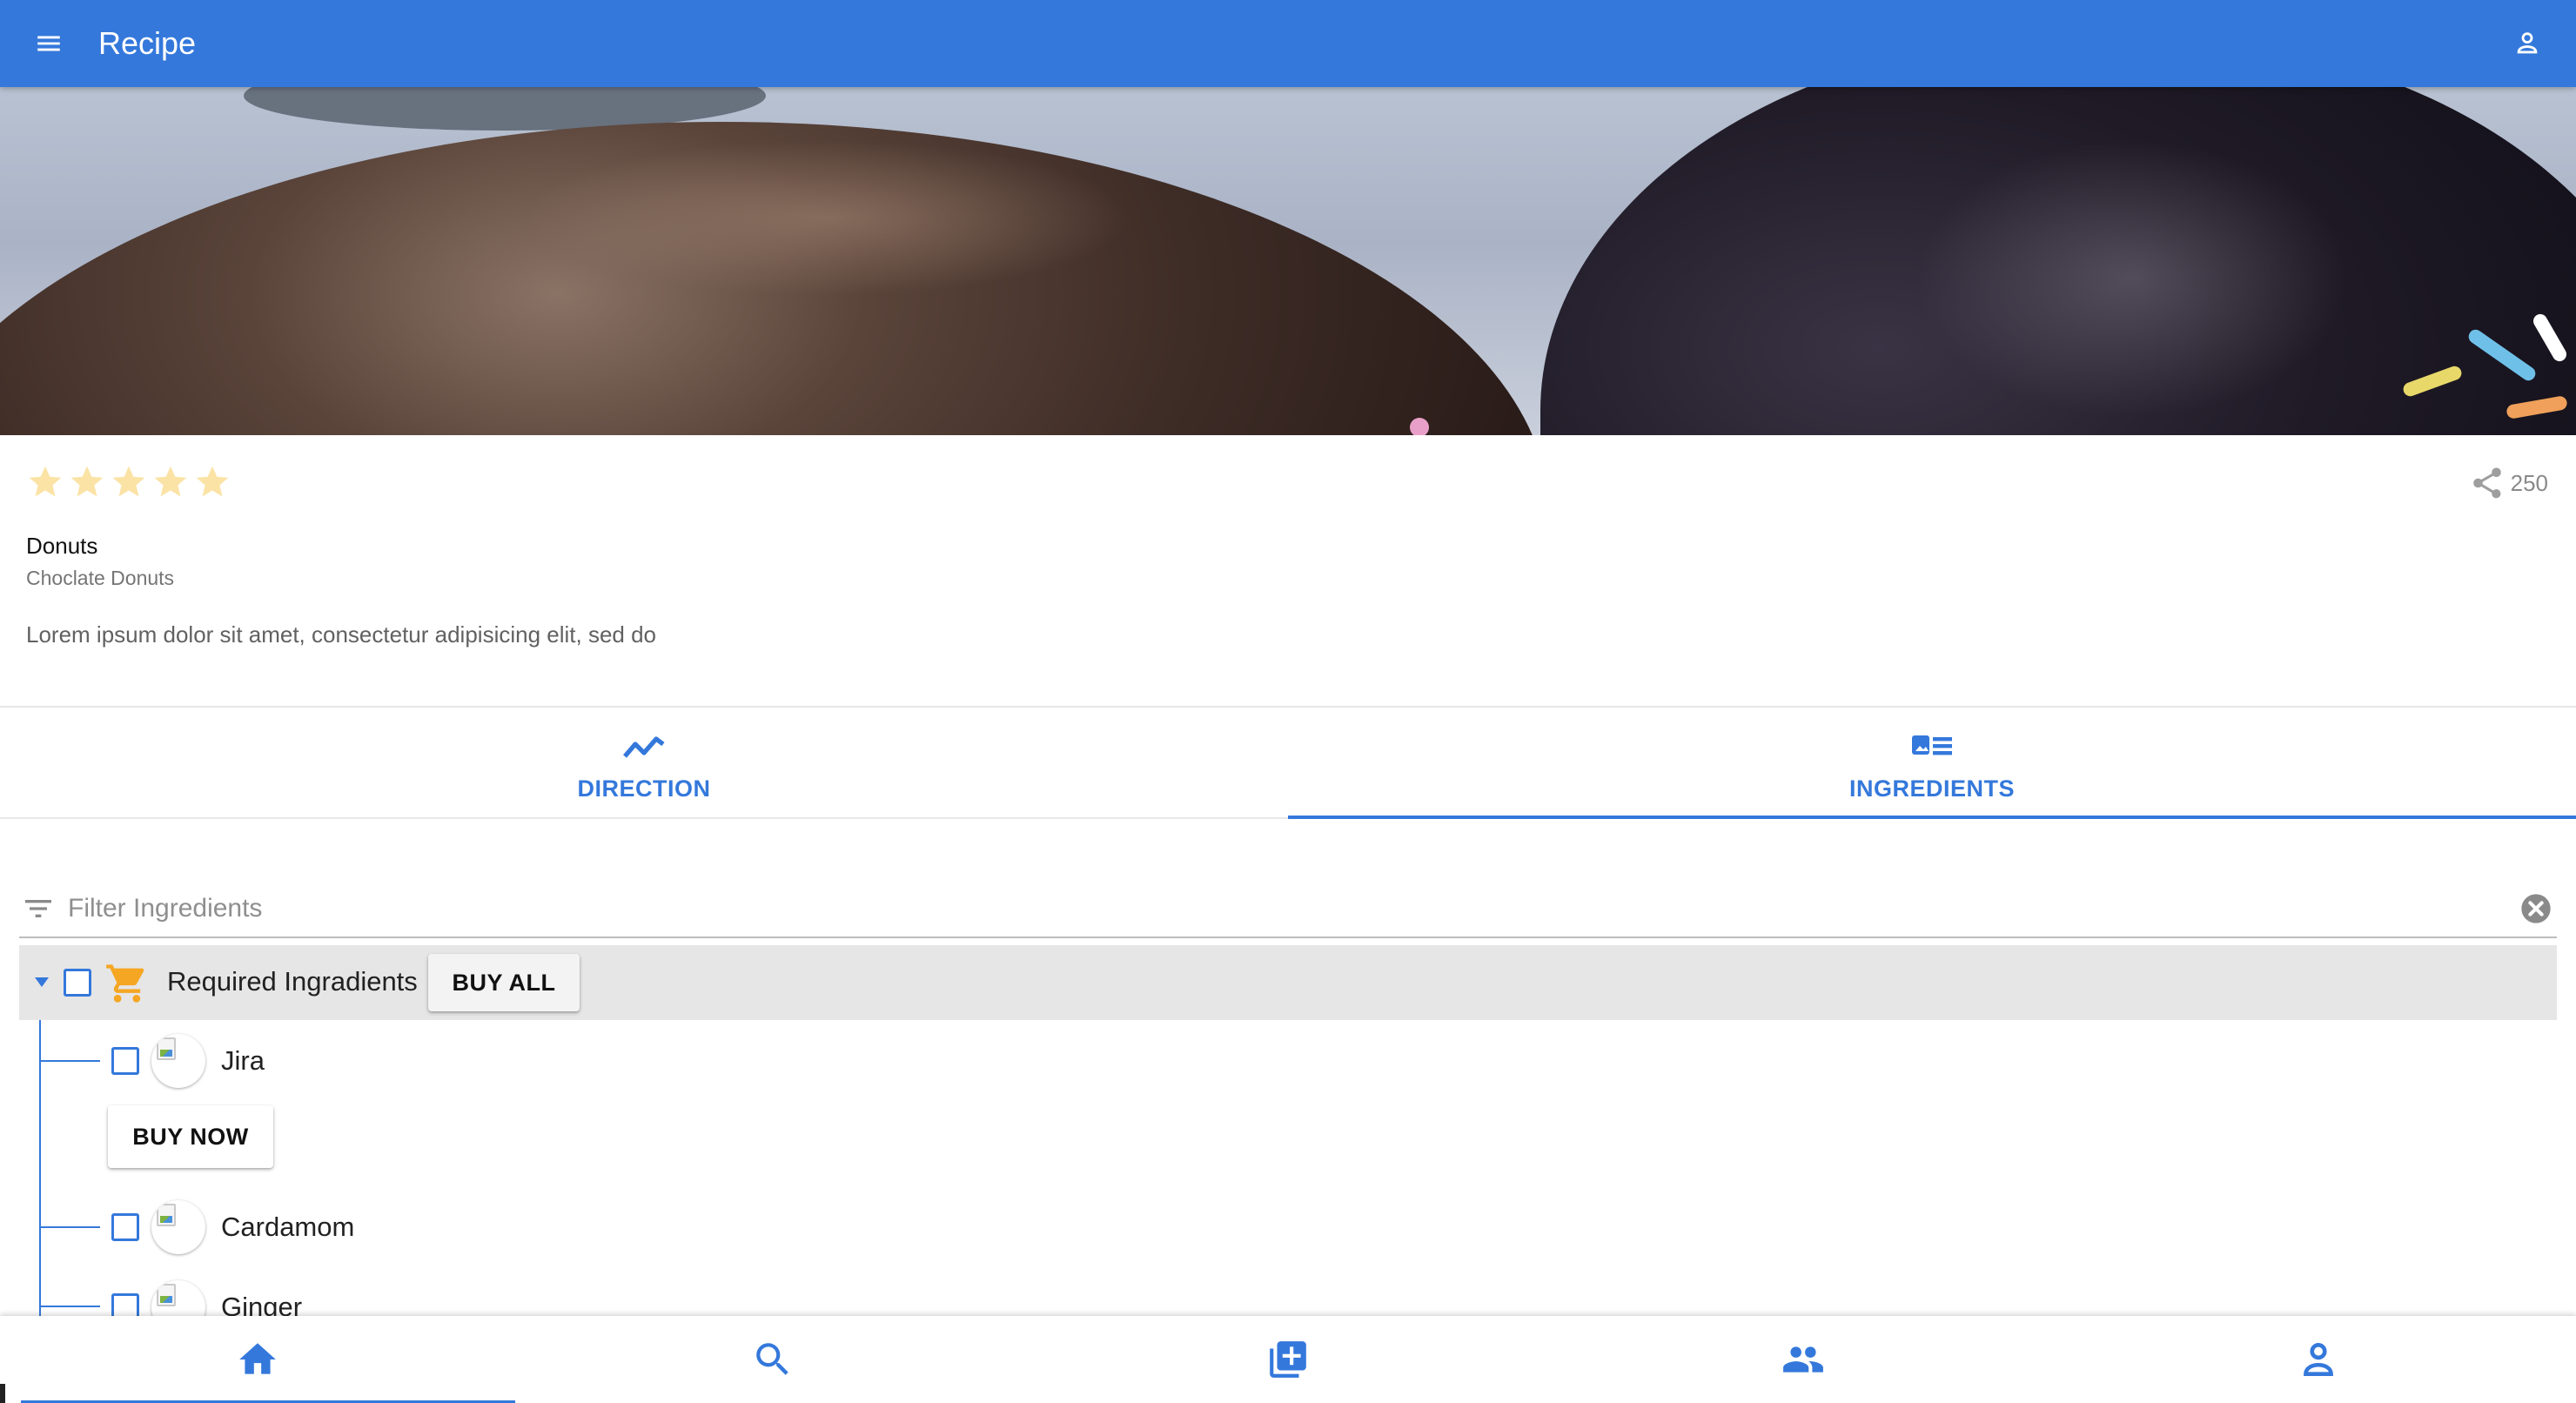  What do you see at coordinates (288, 1227) in the screenshot?
I see `ingredient-name: Cardamom` at bounding box center [288, 1227].